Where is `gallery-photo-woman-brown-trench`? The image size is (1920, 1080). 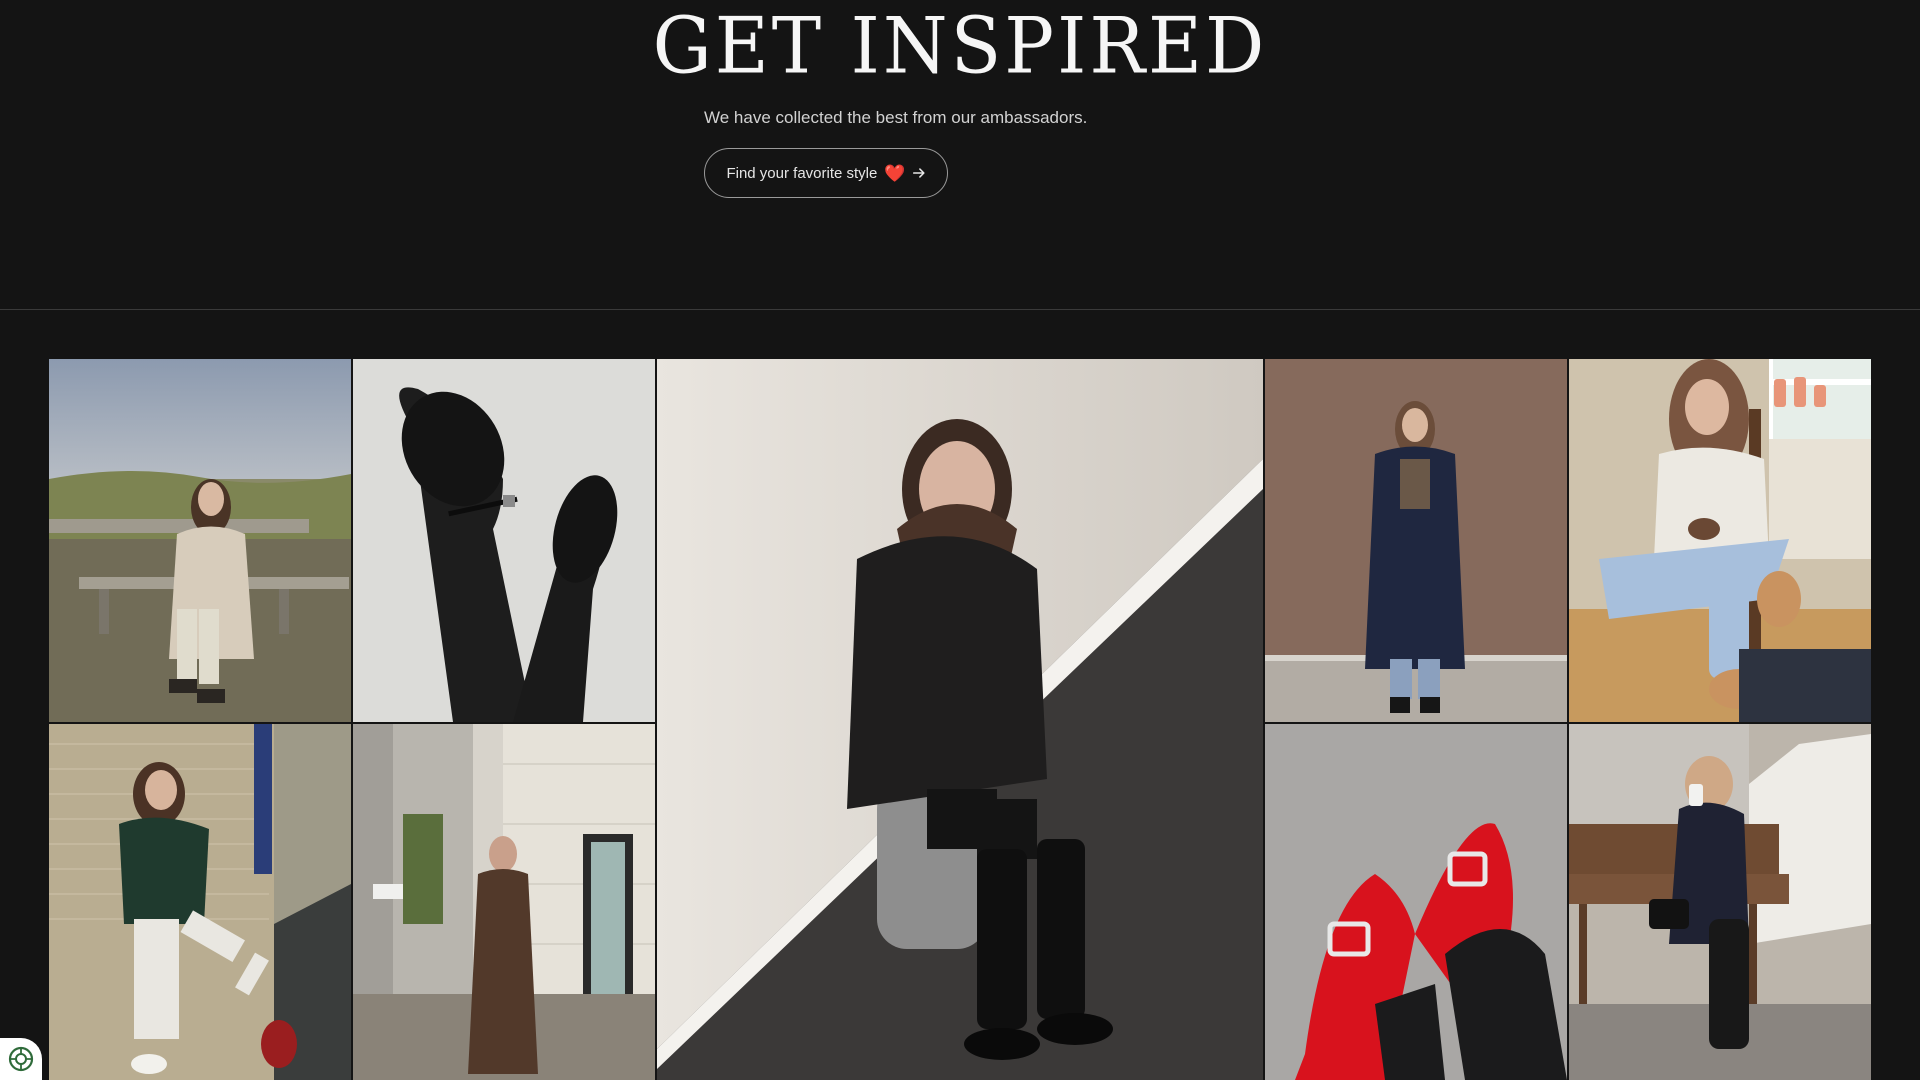 gallery-photo-woman-brown-trench is located at coordinates (504, 902).